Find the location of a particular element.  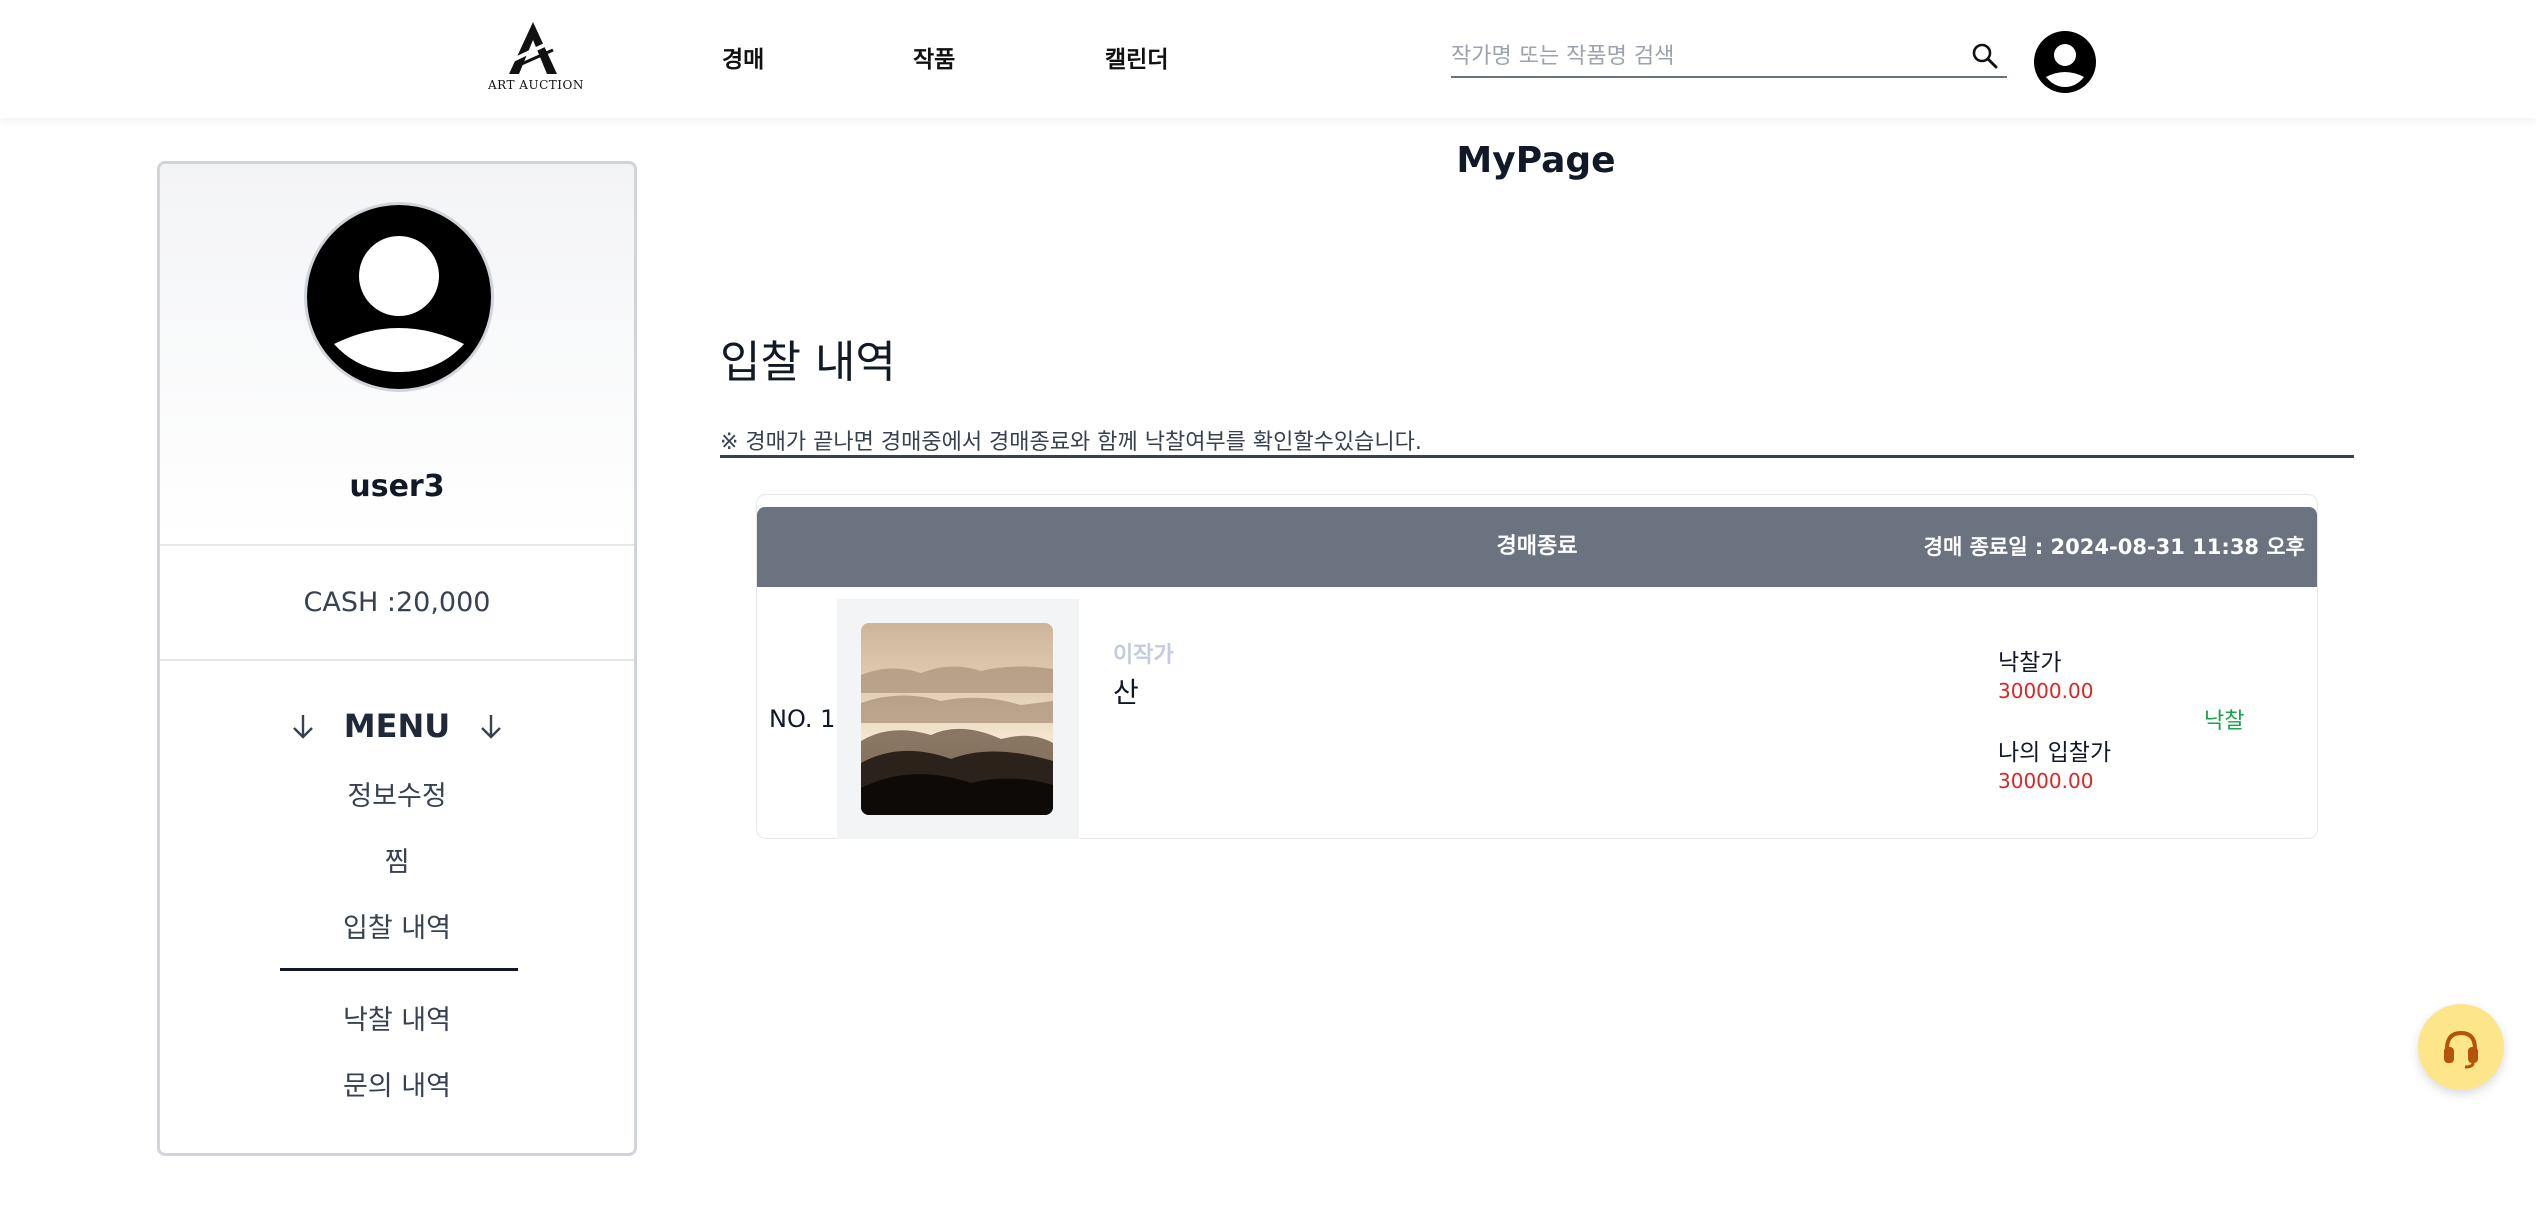

page-title: MyPage is located at coordinates (1536, 160).